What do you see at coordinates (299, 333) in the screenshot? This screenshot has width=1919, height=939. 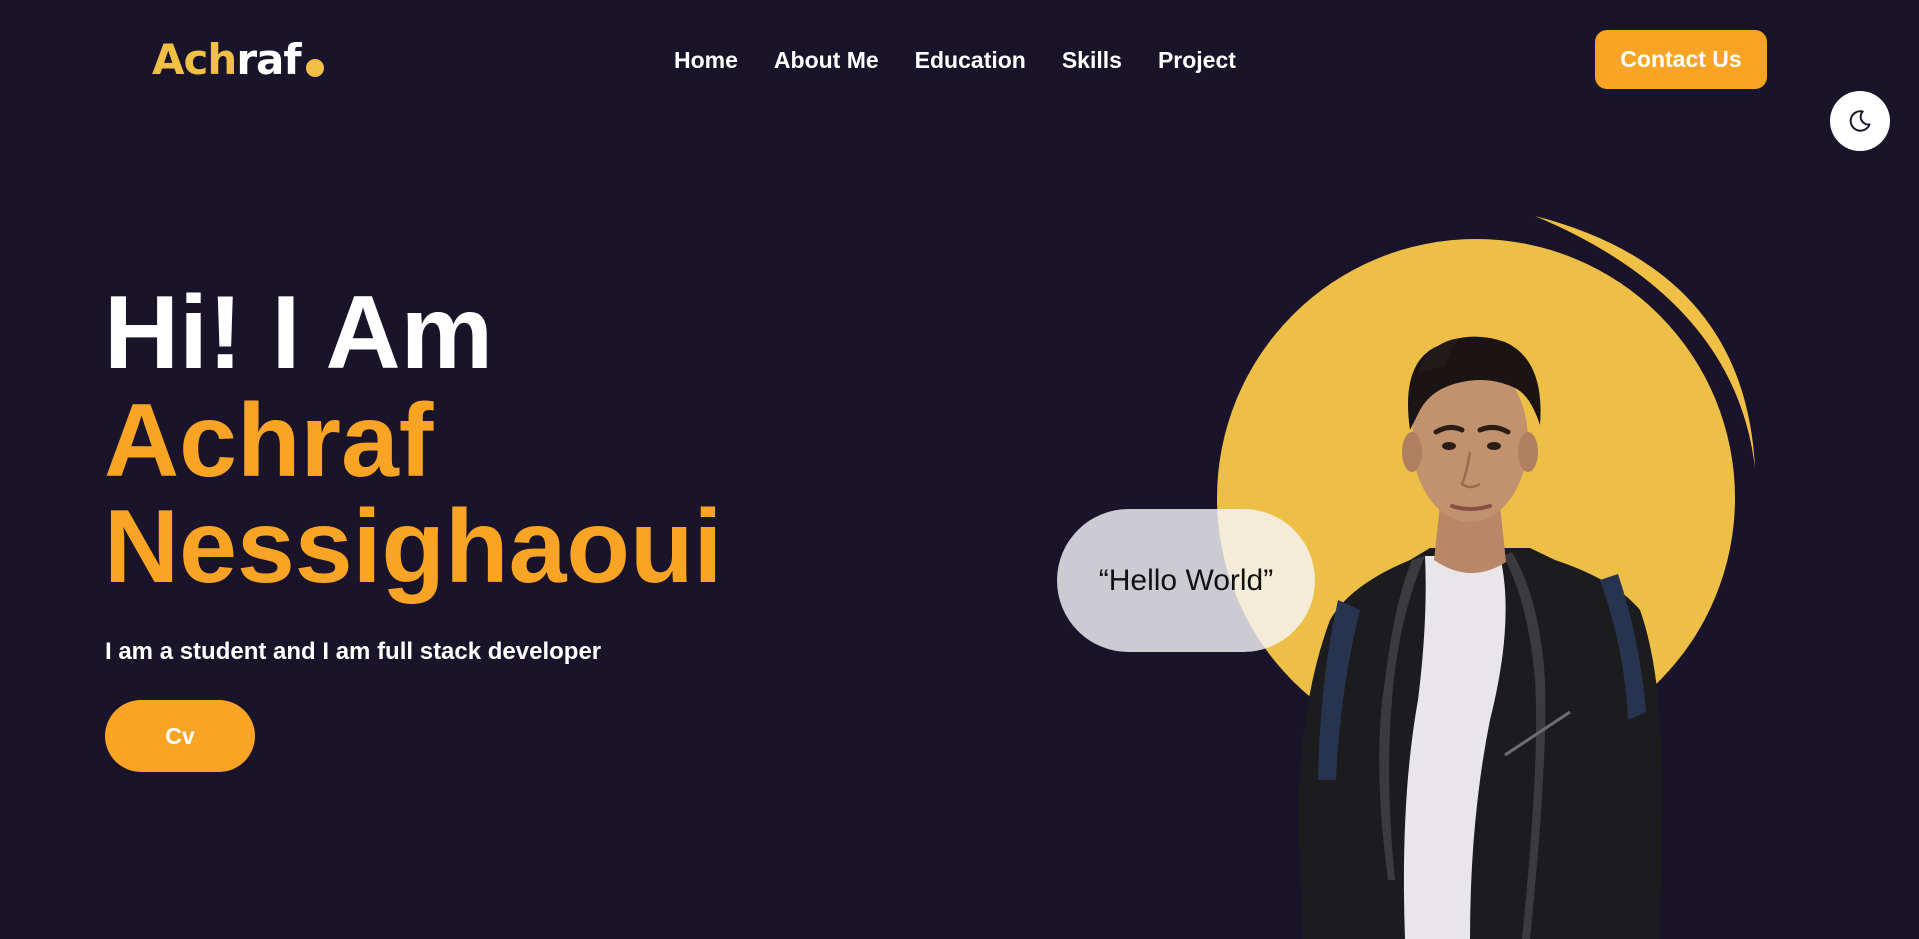 I see `hero-greeting: Hi! I Am` at bounding box center [299, 333].